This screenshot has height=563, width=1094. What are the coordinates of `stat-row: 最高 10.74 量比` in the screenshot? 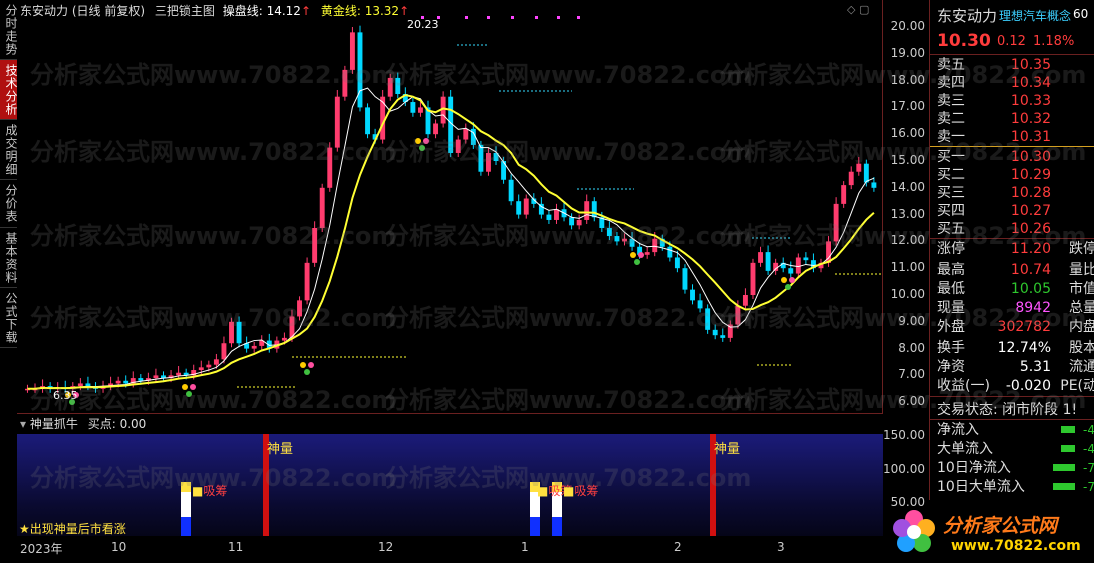 It's located at (1015, 270).